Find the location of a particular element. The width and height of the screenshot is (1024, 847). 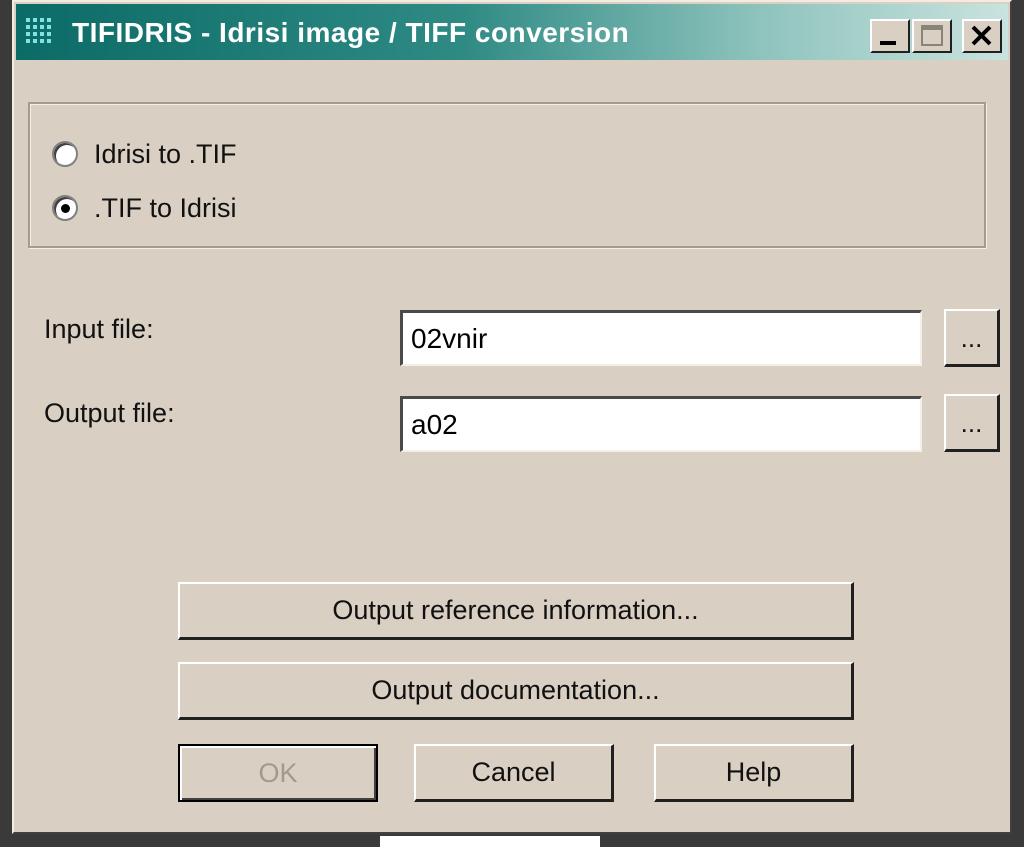

input-file-field is located at coordinates (661, 338).